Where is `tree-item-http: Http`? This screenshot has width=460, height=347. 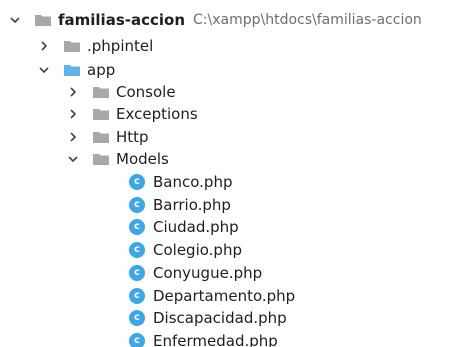
tree-item-http: Http is located at coordinates (230, 136).